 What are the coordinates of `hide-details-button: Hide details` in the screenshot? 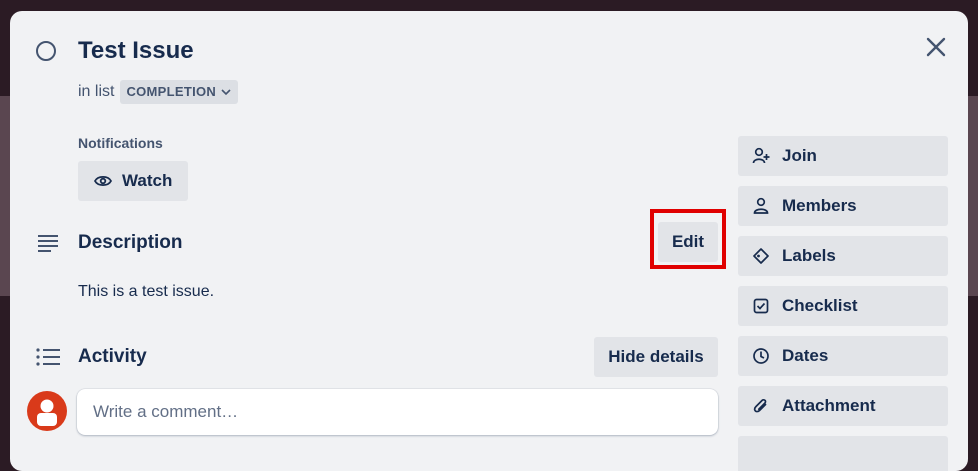 It's located at (656, 357).